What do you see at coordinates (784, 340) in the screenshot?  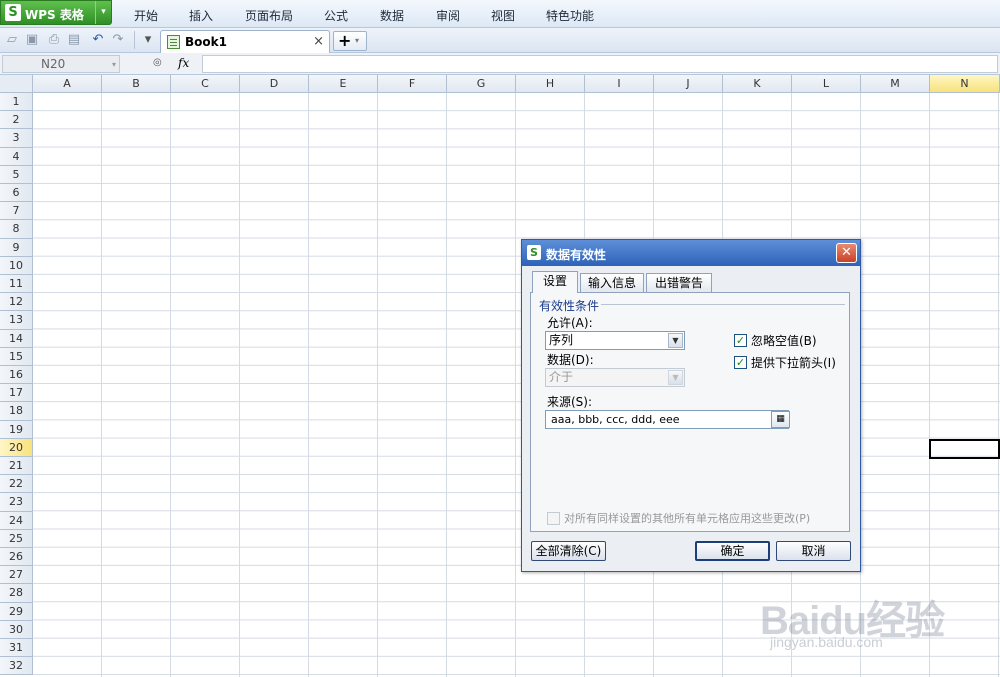 I see `ignore-blank-label: 忽略空值(B)` at bounding box center [784, 340].